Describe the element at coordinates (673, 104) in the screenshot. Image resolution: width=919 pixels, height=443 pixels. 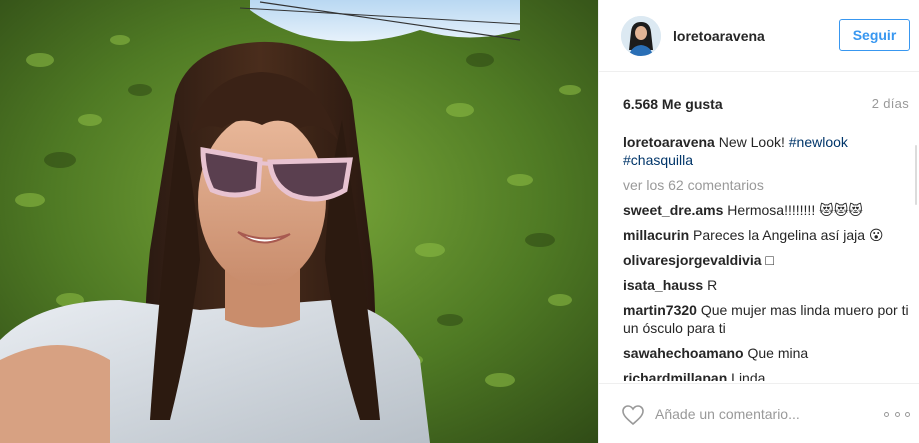
I see `like-count: 6.568 Me gusta` at that location.